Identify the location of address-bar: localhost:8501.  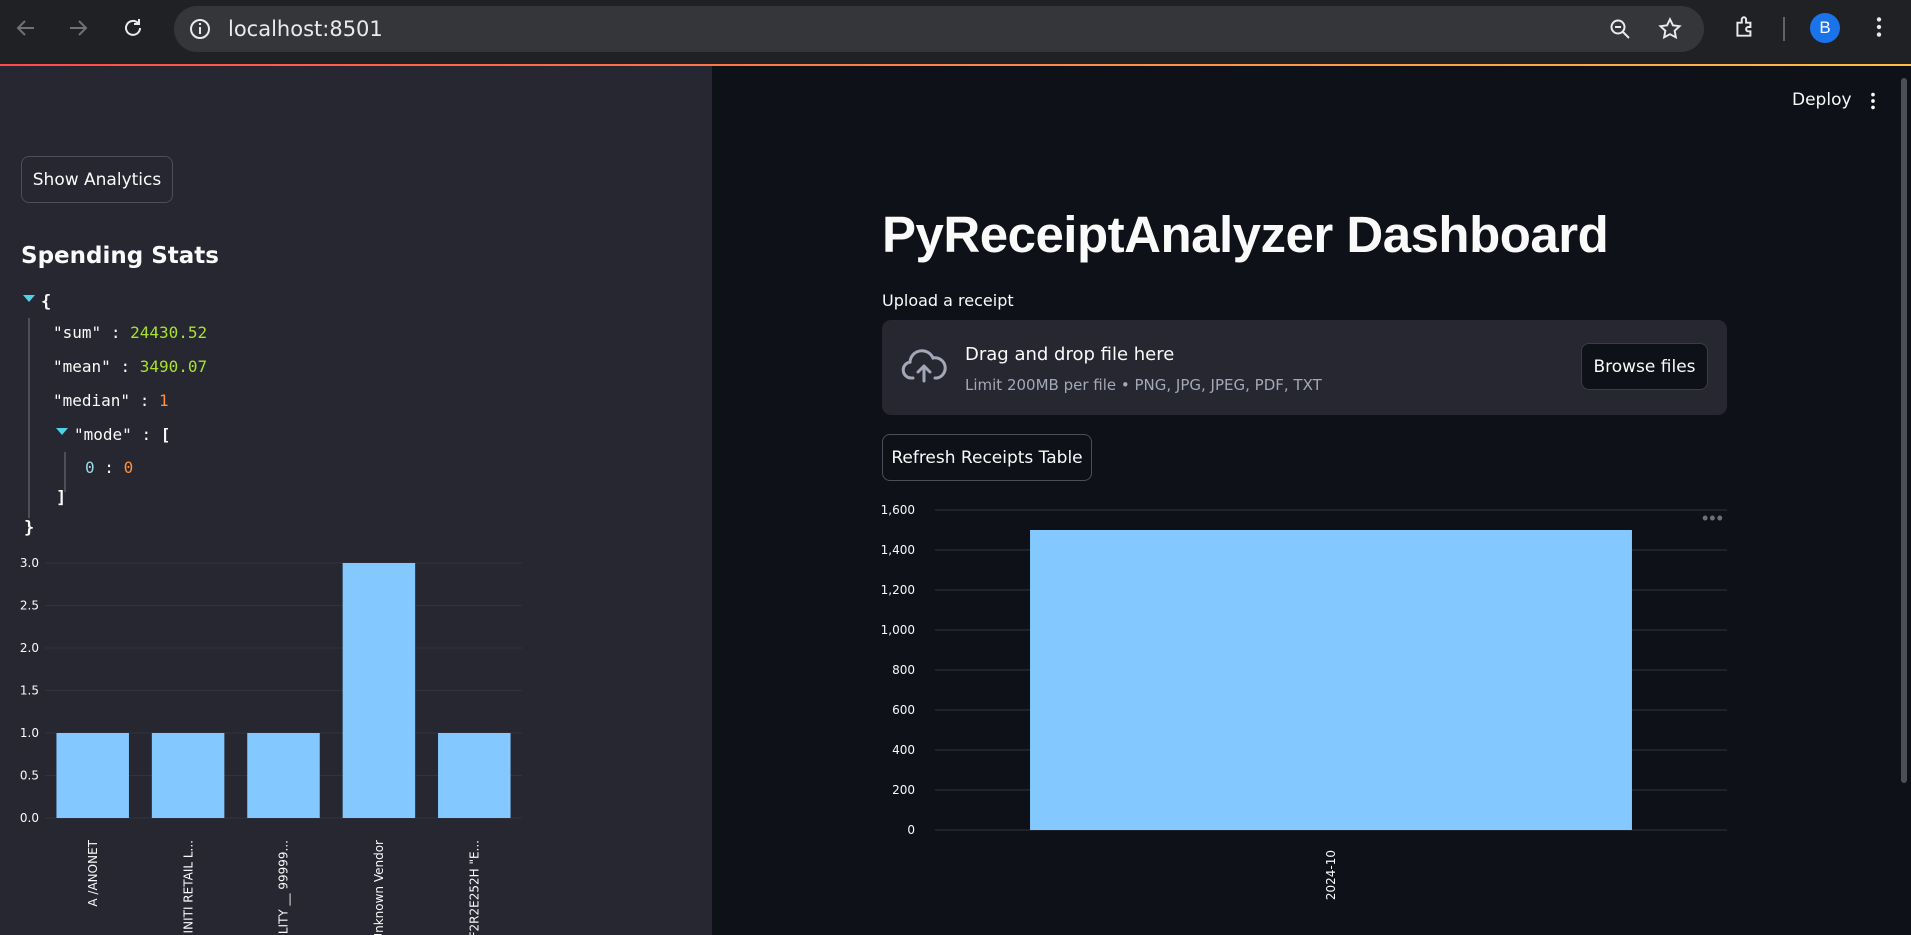
(939, 29).